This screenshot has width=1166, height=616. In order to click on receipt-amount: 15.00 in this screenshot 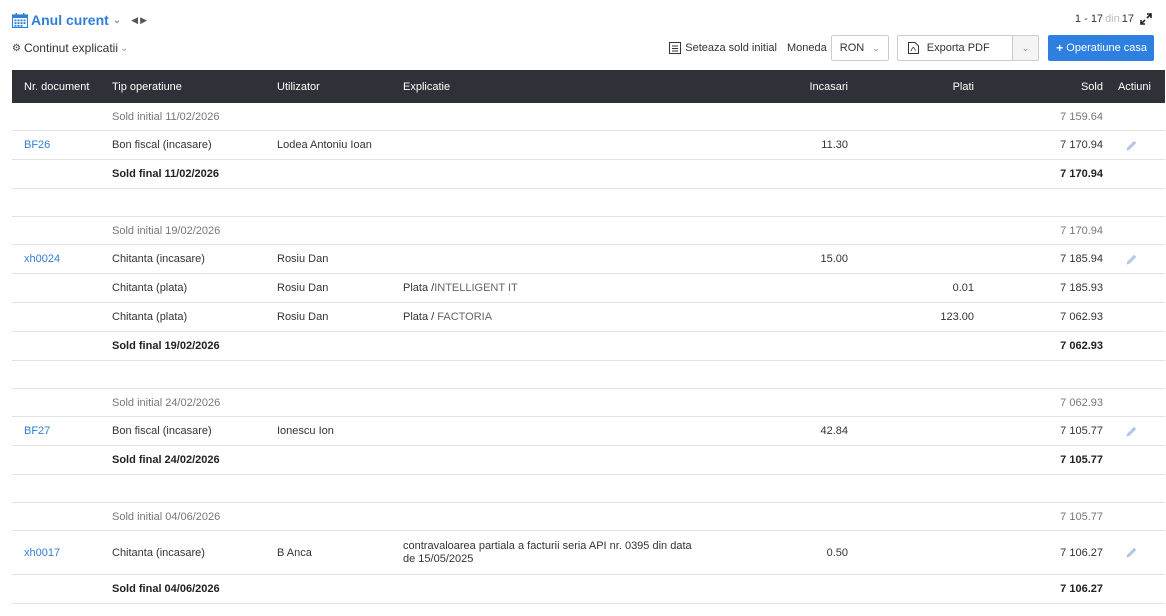, I will do `click(834, 259)`.